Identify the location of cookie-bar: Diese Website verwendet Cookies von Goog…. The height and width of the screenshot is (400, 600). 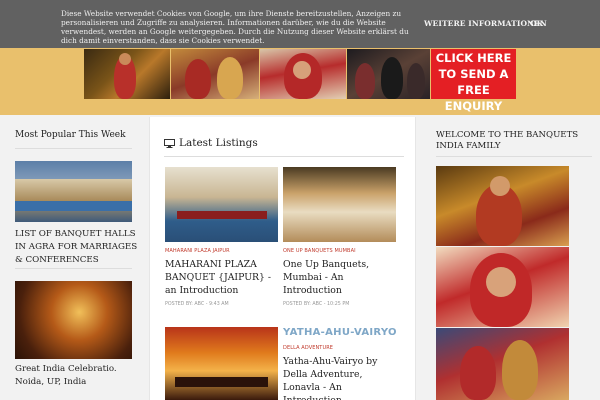
(300, 24).